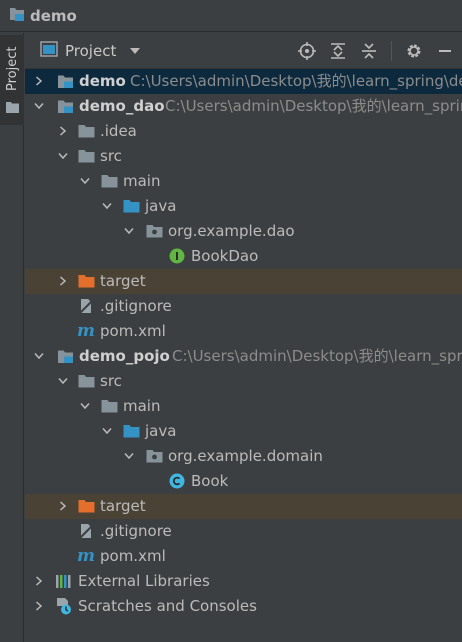 The height and width of the screenshot is (642, 462). I want to click on tree-node-label: org.example.dao, so click(231, 231).